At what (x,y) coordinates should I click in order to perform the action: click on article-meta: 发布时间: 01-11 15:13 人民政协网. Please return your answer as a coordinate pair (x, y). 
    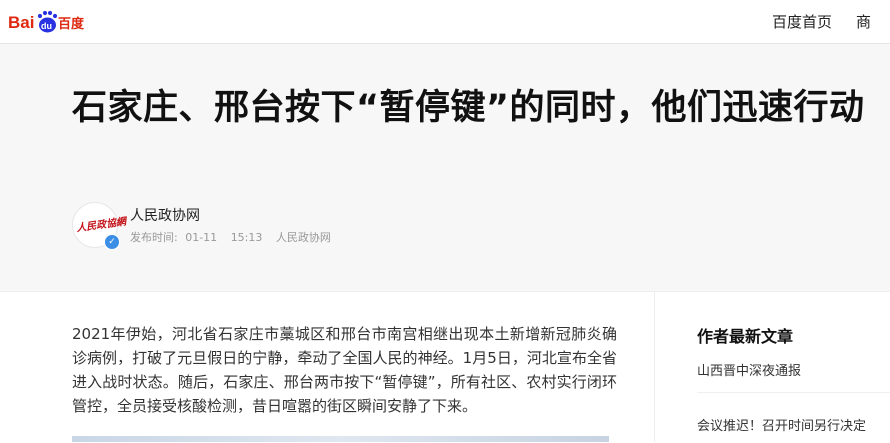
    Looking at the image, I should click on (232, 237).